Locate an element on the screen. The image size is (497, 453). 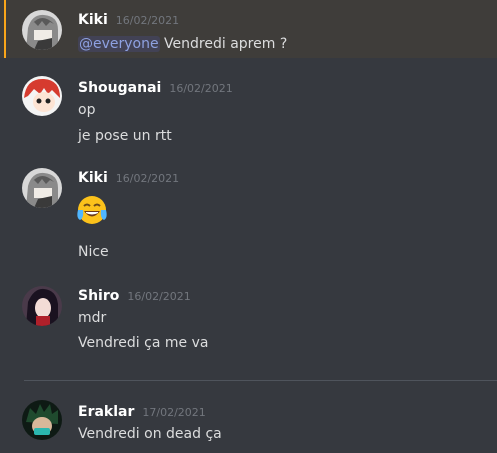
message-author: Shouganai 16/02/2021 is located at coordinates (155, 88).